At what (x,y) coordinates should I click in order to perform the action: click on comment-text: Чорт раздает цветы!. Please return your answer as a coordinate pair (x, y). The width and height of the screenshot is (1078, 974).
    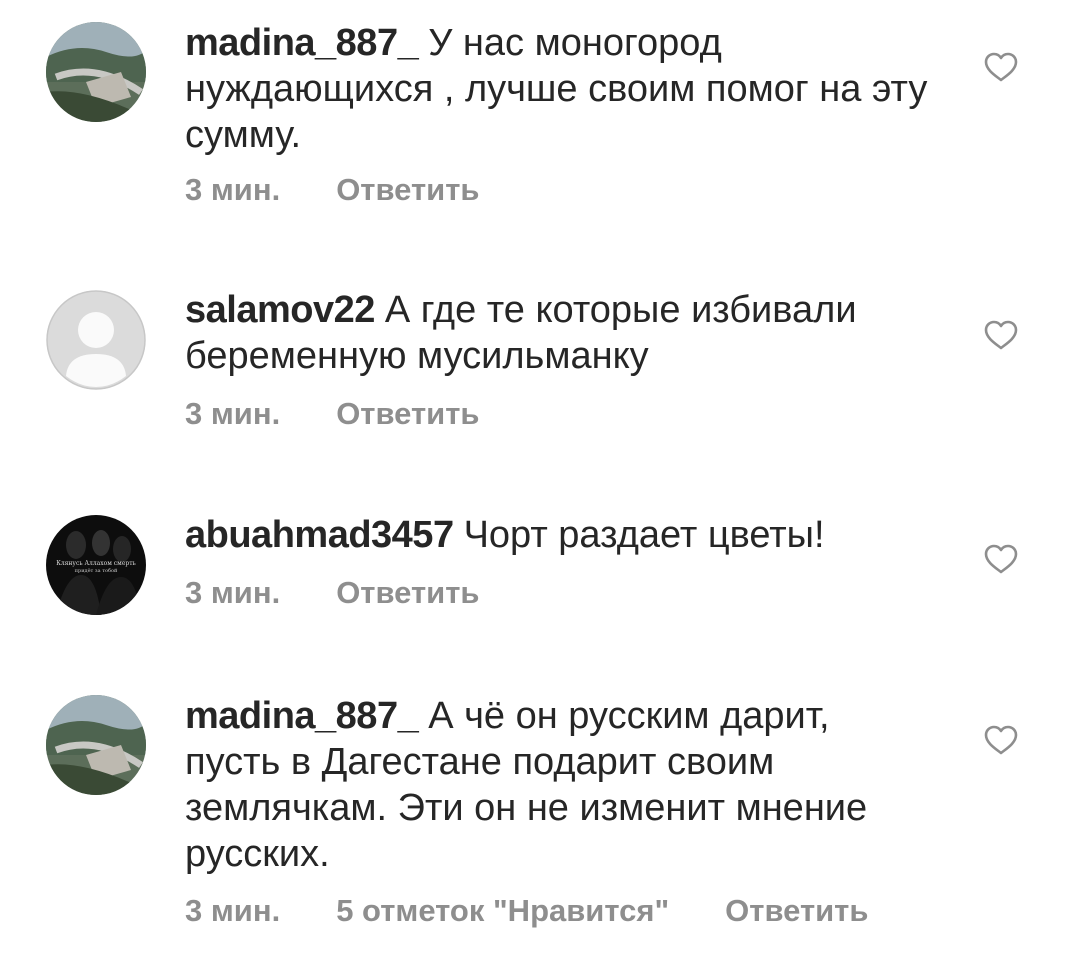
    Looking at the image, I should click on (644, 535).